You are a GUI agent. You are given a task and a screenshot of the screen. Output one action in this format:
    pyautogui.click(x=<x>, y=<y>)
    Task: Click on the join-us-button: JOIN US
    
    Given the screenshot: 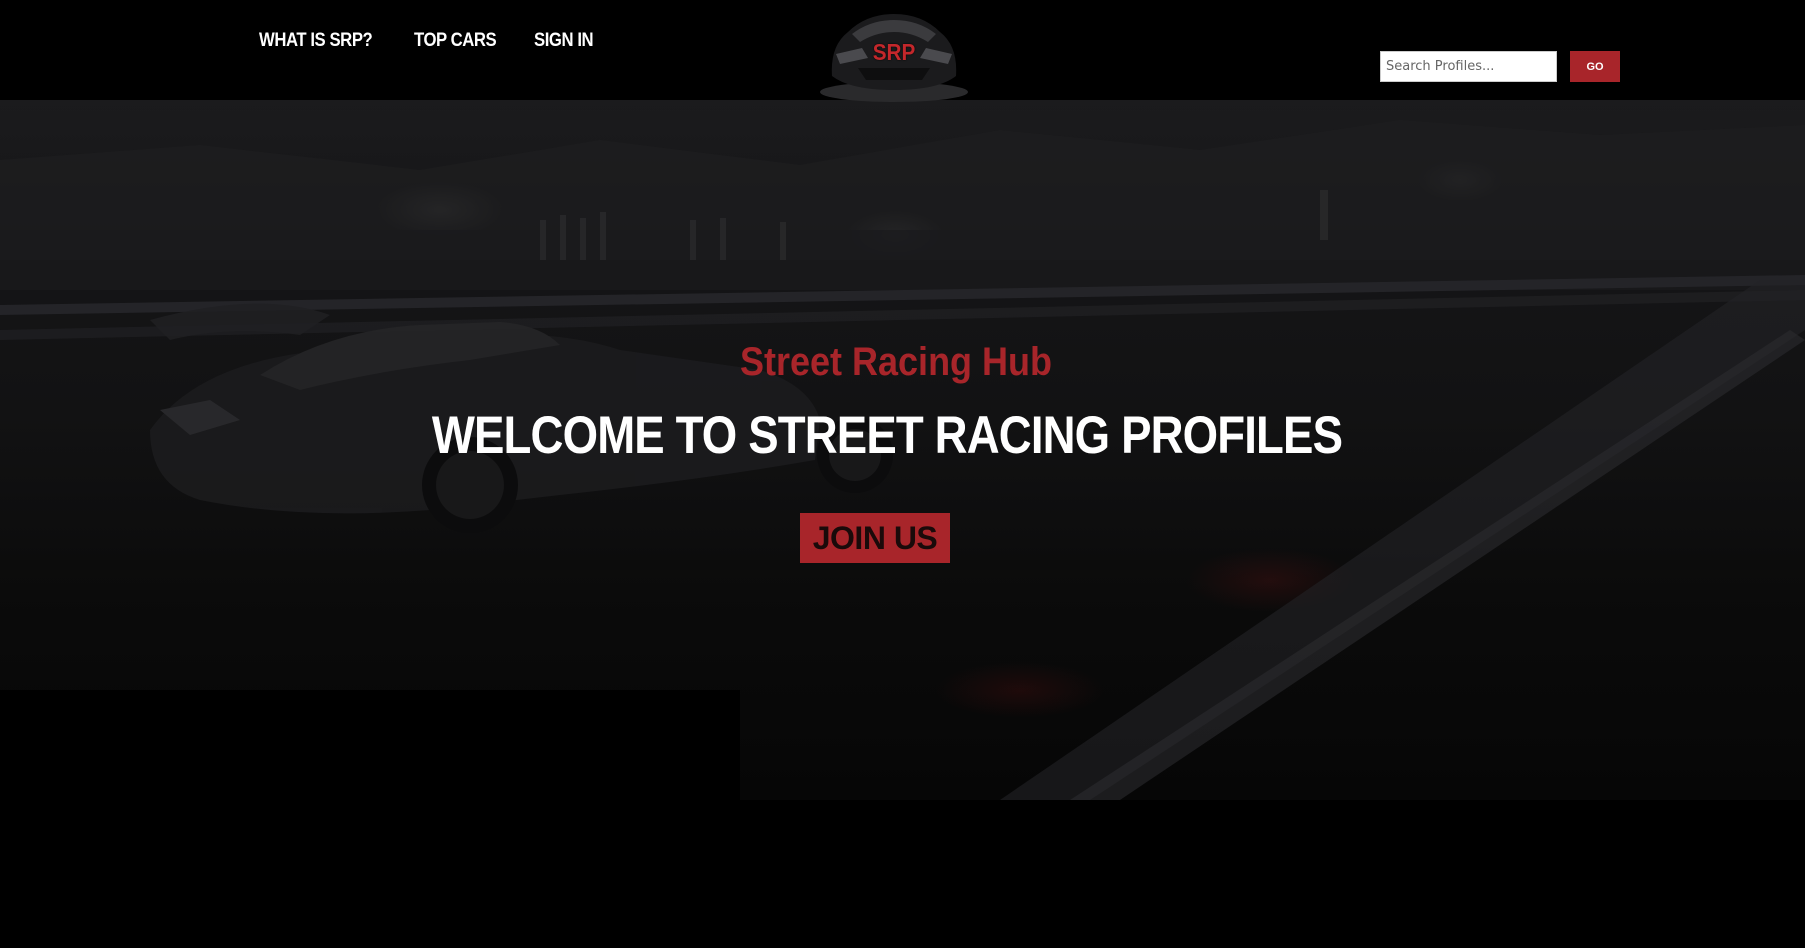 What is the action you would take?
    pyautogui.click(x=875, y=538)
    